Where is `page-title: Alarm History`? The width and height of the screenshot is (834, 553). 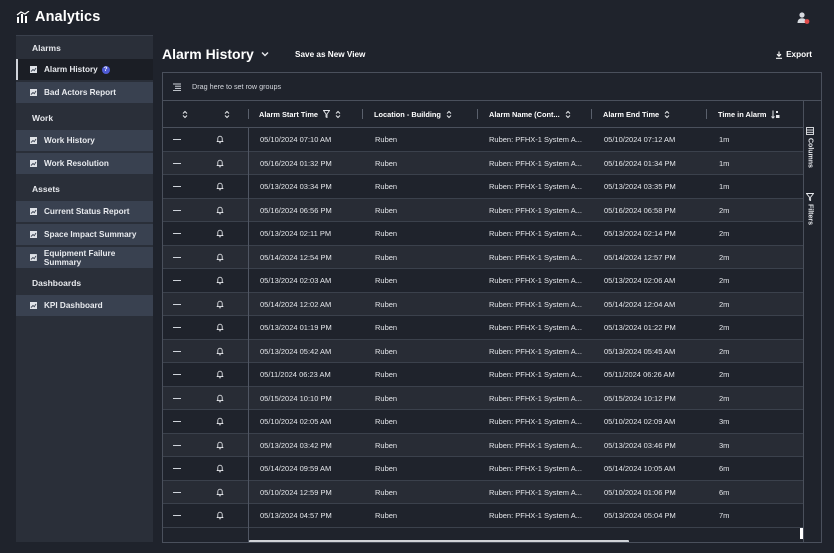 page-title: Alarm History is located at coordinates (208, 54).